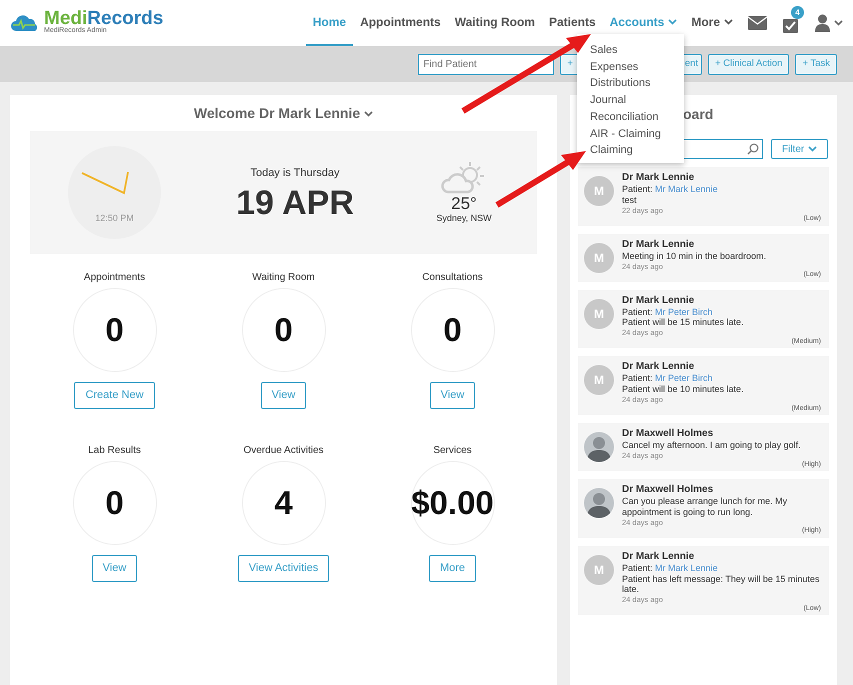 The image size is (853, 685). Describe the element at coordinates (797, 12) in the screenshot. I see `badge-count: 4` at that location.